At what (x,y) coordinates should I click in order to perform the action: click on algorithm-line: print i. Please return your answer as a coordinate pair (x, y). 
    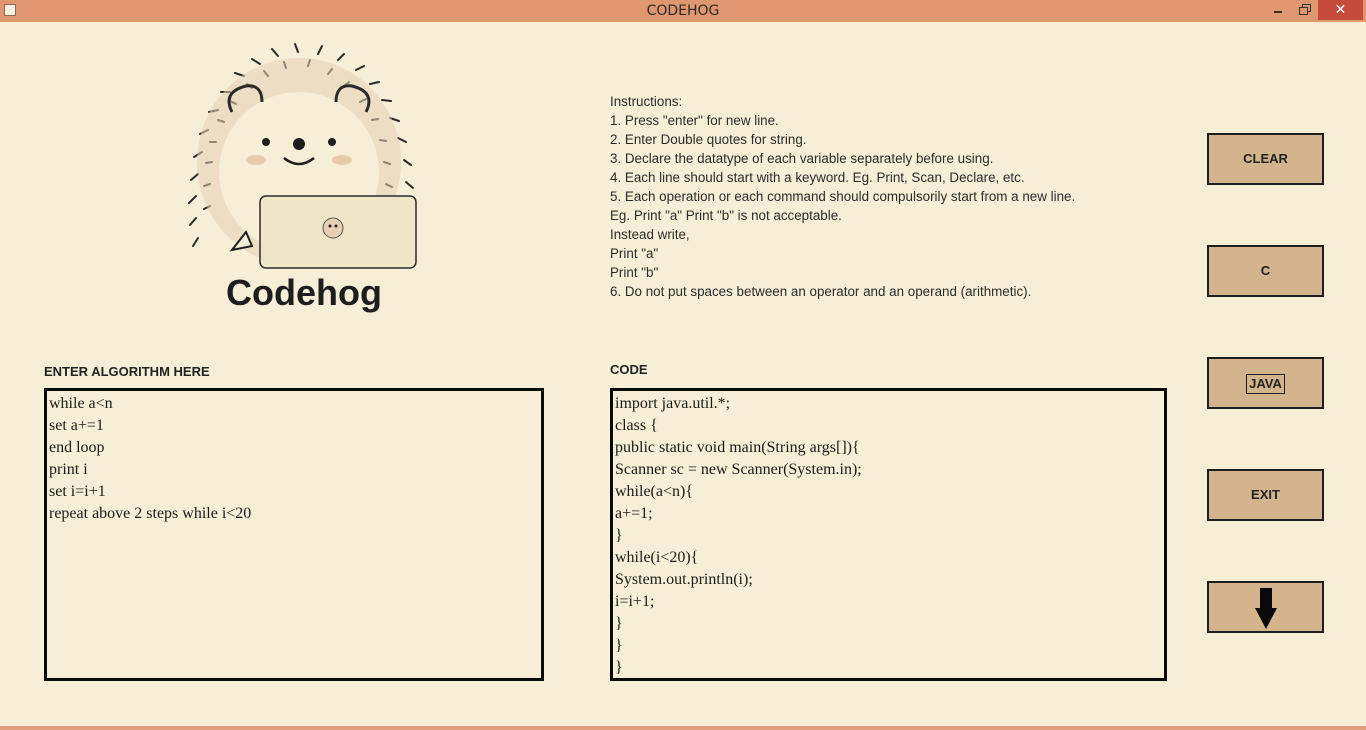
    Looking at the image, I should click on (68, 469).